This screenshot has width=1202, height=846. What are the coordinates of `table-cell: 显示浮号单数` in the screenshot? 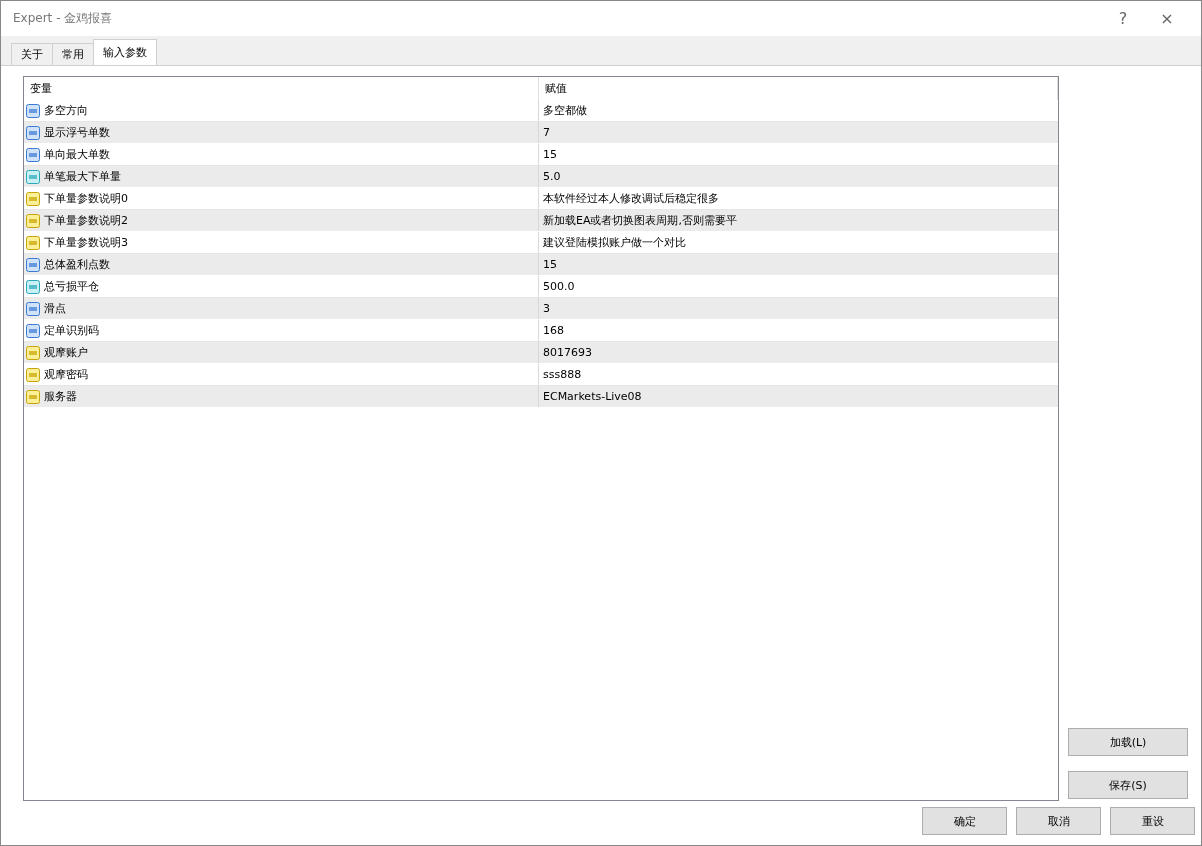 It's located at (77, 132).